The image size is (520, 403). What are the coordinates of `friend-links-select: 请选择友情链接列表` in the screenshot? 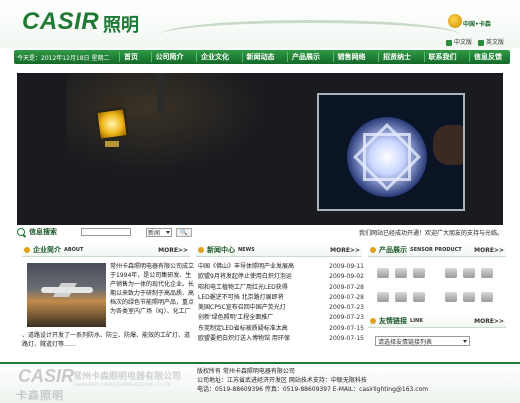 It's located at (422, 341).